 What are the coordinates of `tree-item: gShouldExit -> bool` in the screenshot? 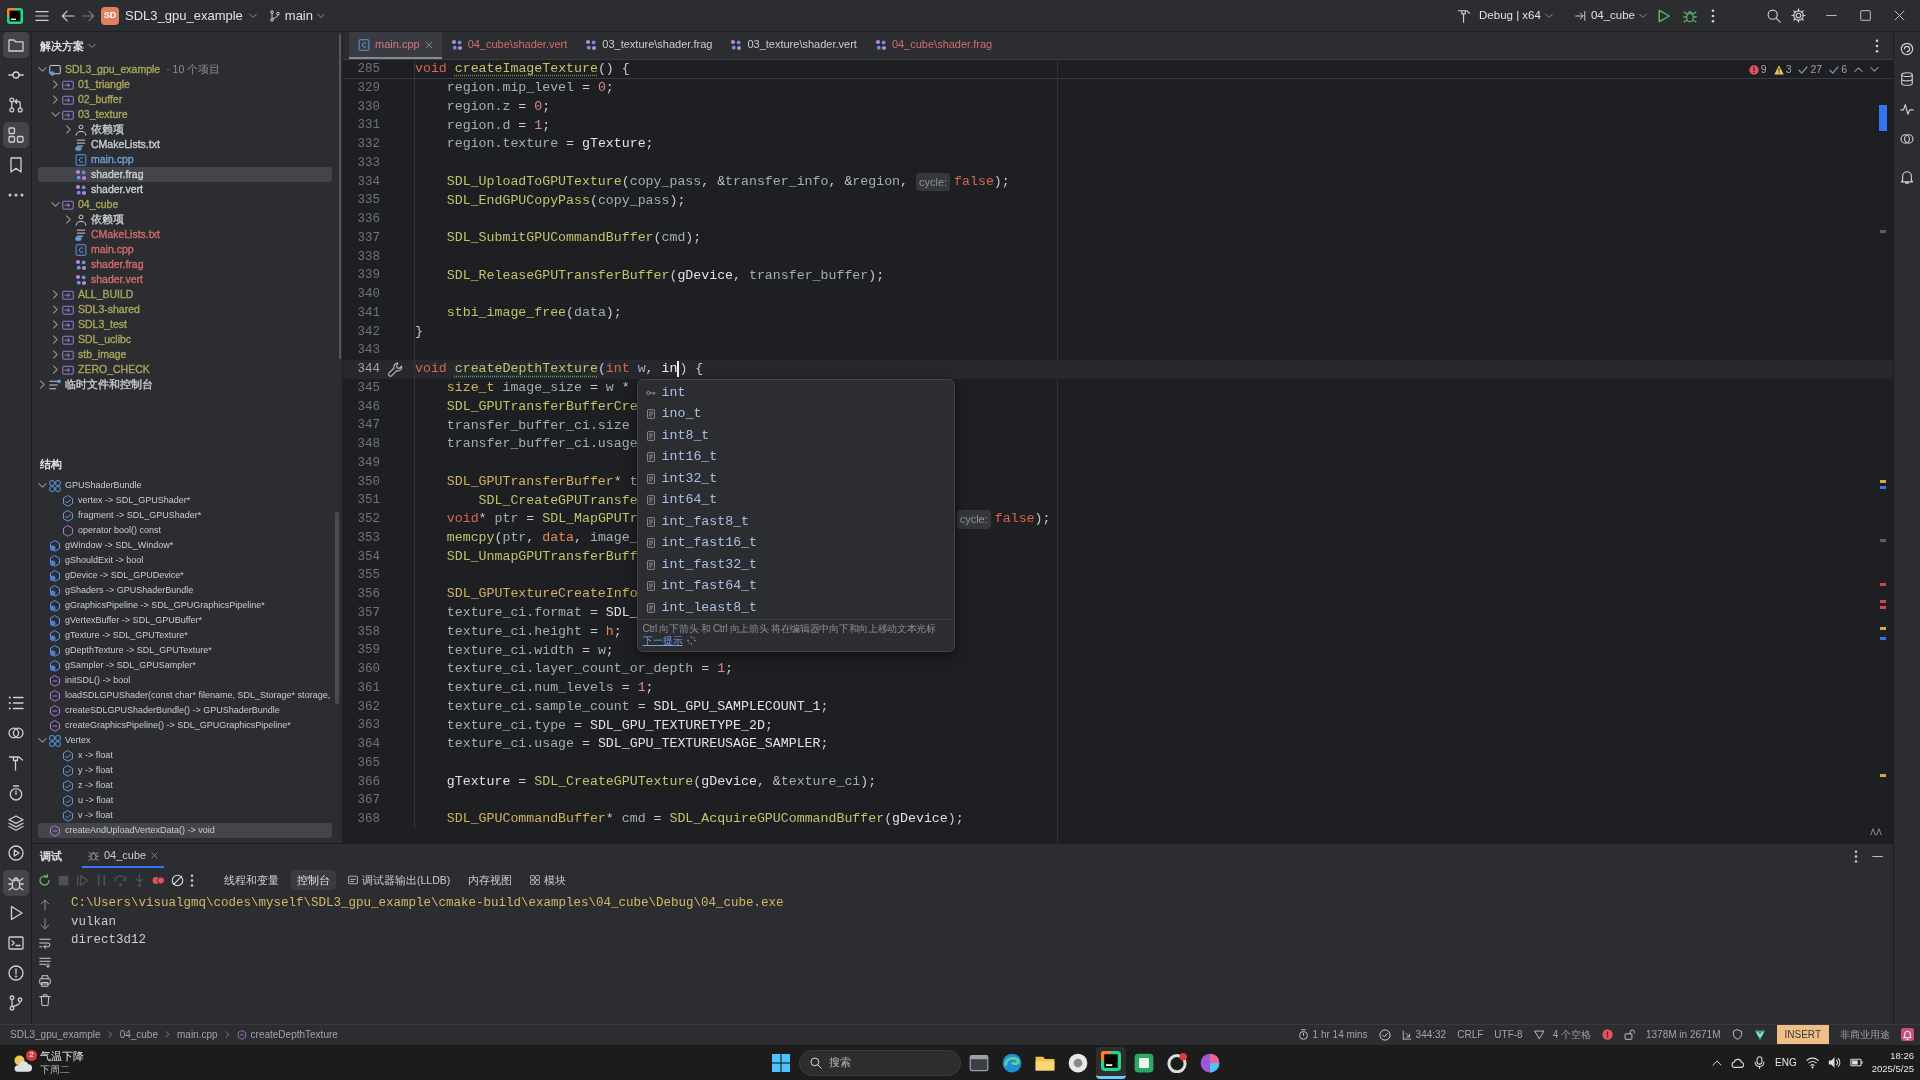 It's located at (91, 560).